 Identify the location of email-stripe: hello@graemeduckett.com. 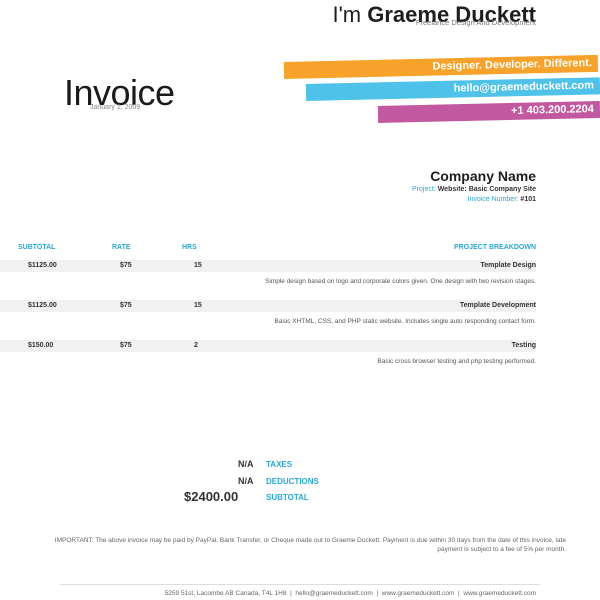
(452, 89).